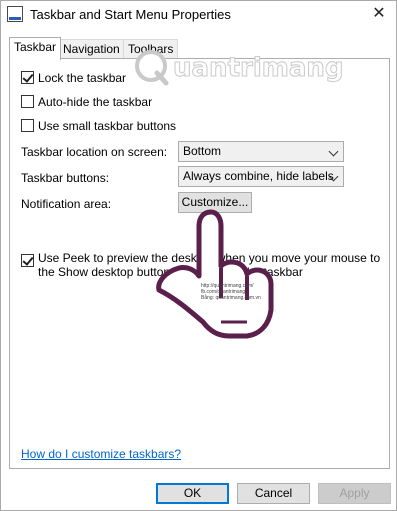 The image size is (397, 511). Describe the element at coordinates (27, 77) in the screenshot. I see `lock-taskbar-checkbox` at that location.